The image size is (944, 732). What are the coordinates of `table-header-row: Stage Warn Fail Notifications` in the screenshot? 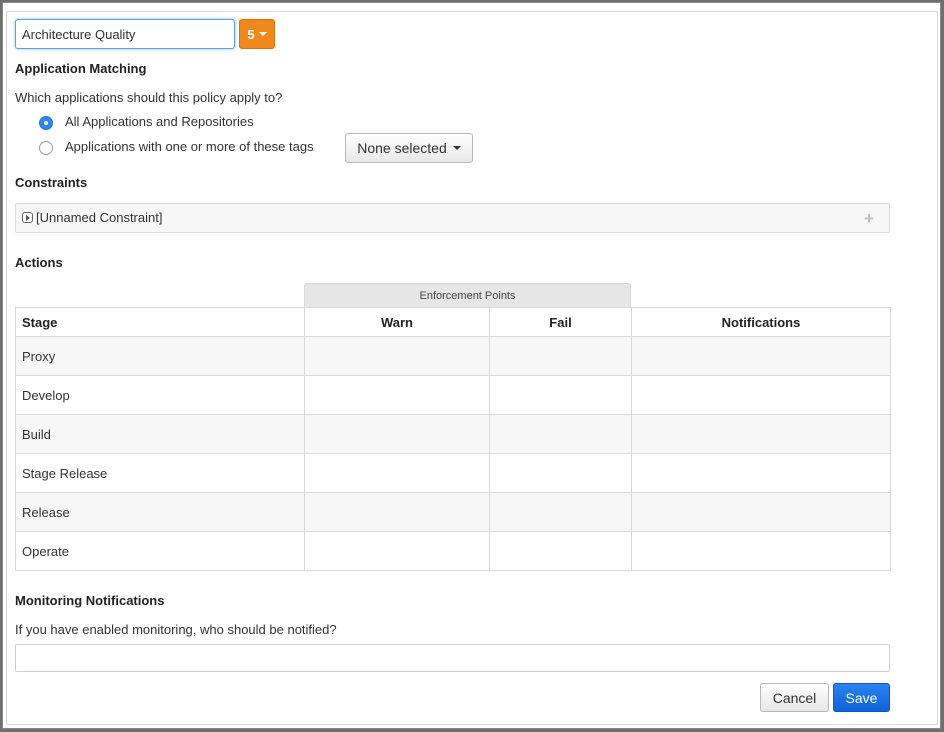 It's located at (453, 322).